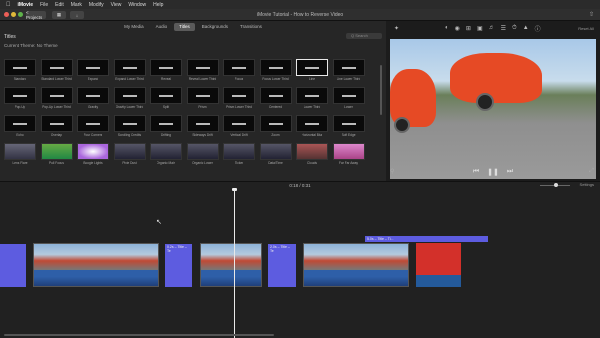 Image resolution: width=600 pixels, height=338 pixels. Describe the element at coordinates (20, 126) in the screenshot. I see `title-item: Echo` at that location.